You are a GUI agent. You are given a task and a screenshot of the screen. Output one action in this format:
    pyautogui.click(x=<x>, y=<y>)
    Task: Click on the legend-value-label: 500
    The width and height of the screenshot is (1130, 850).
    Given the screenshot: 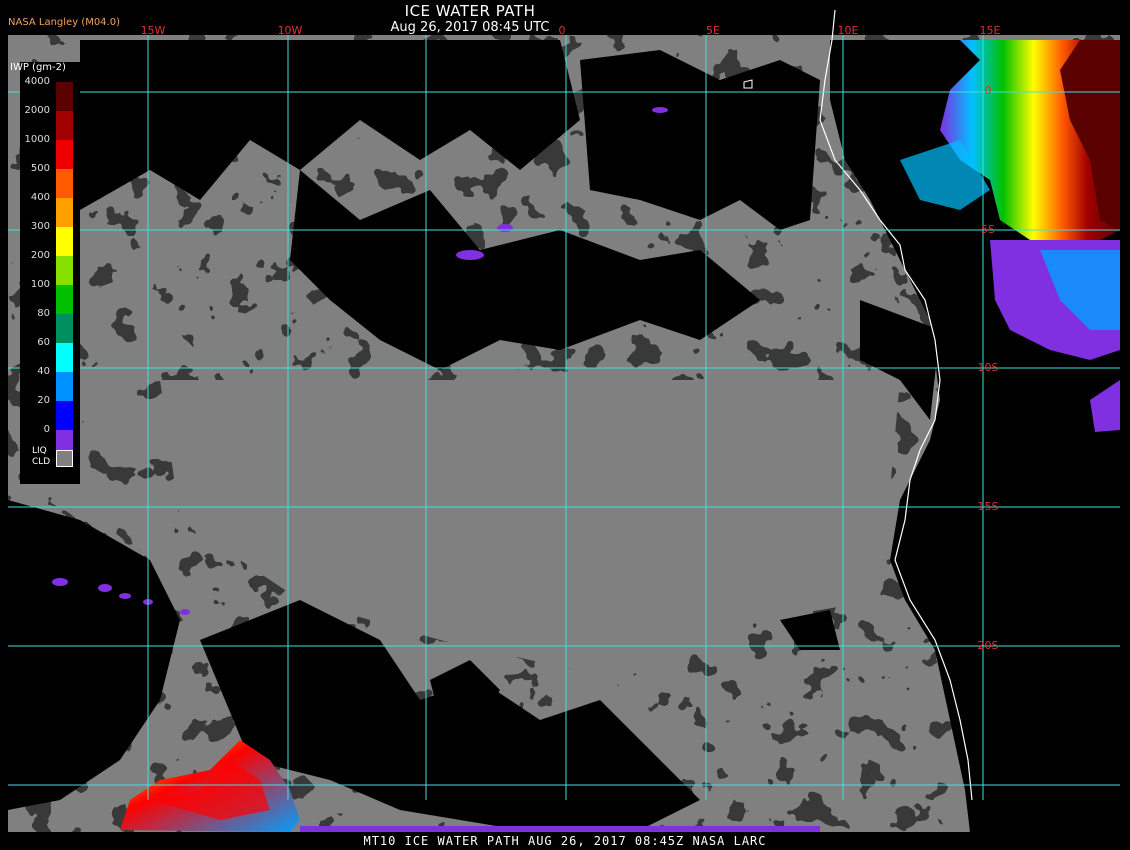 What is the action you would take?
    pyautogui.click(x=40, y=168)
    